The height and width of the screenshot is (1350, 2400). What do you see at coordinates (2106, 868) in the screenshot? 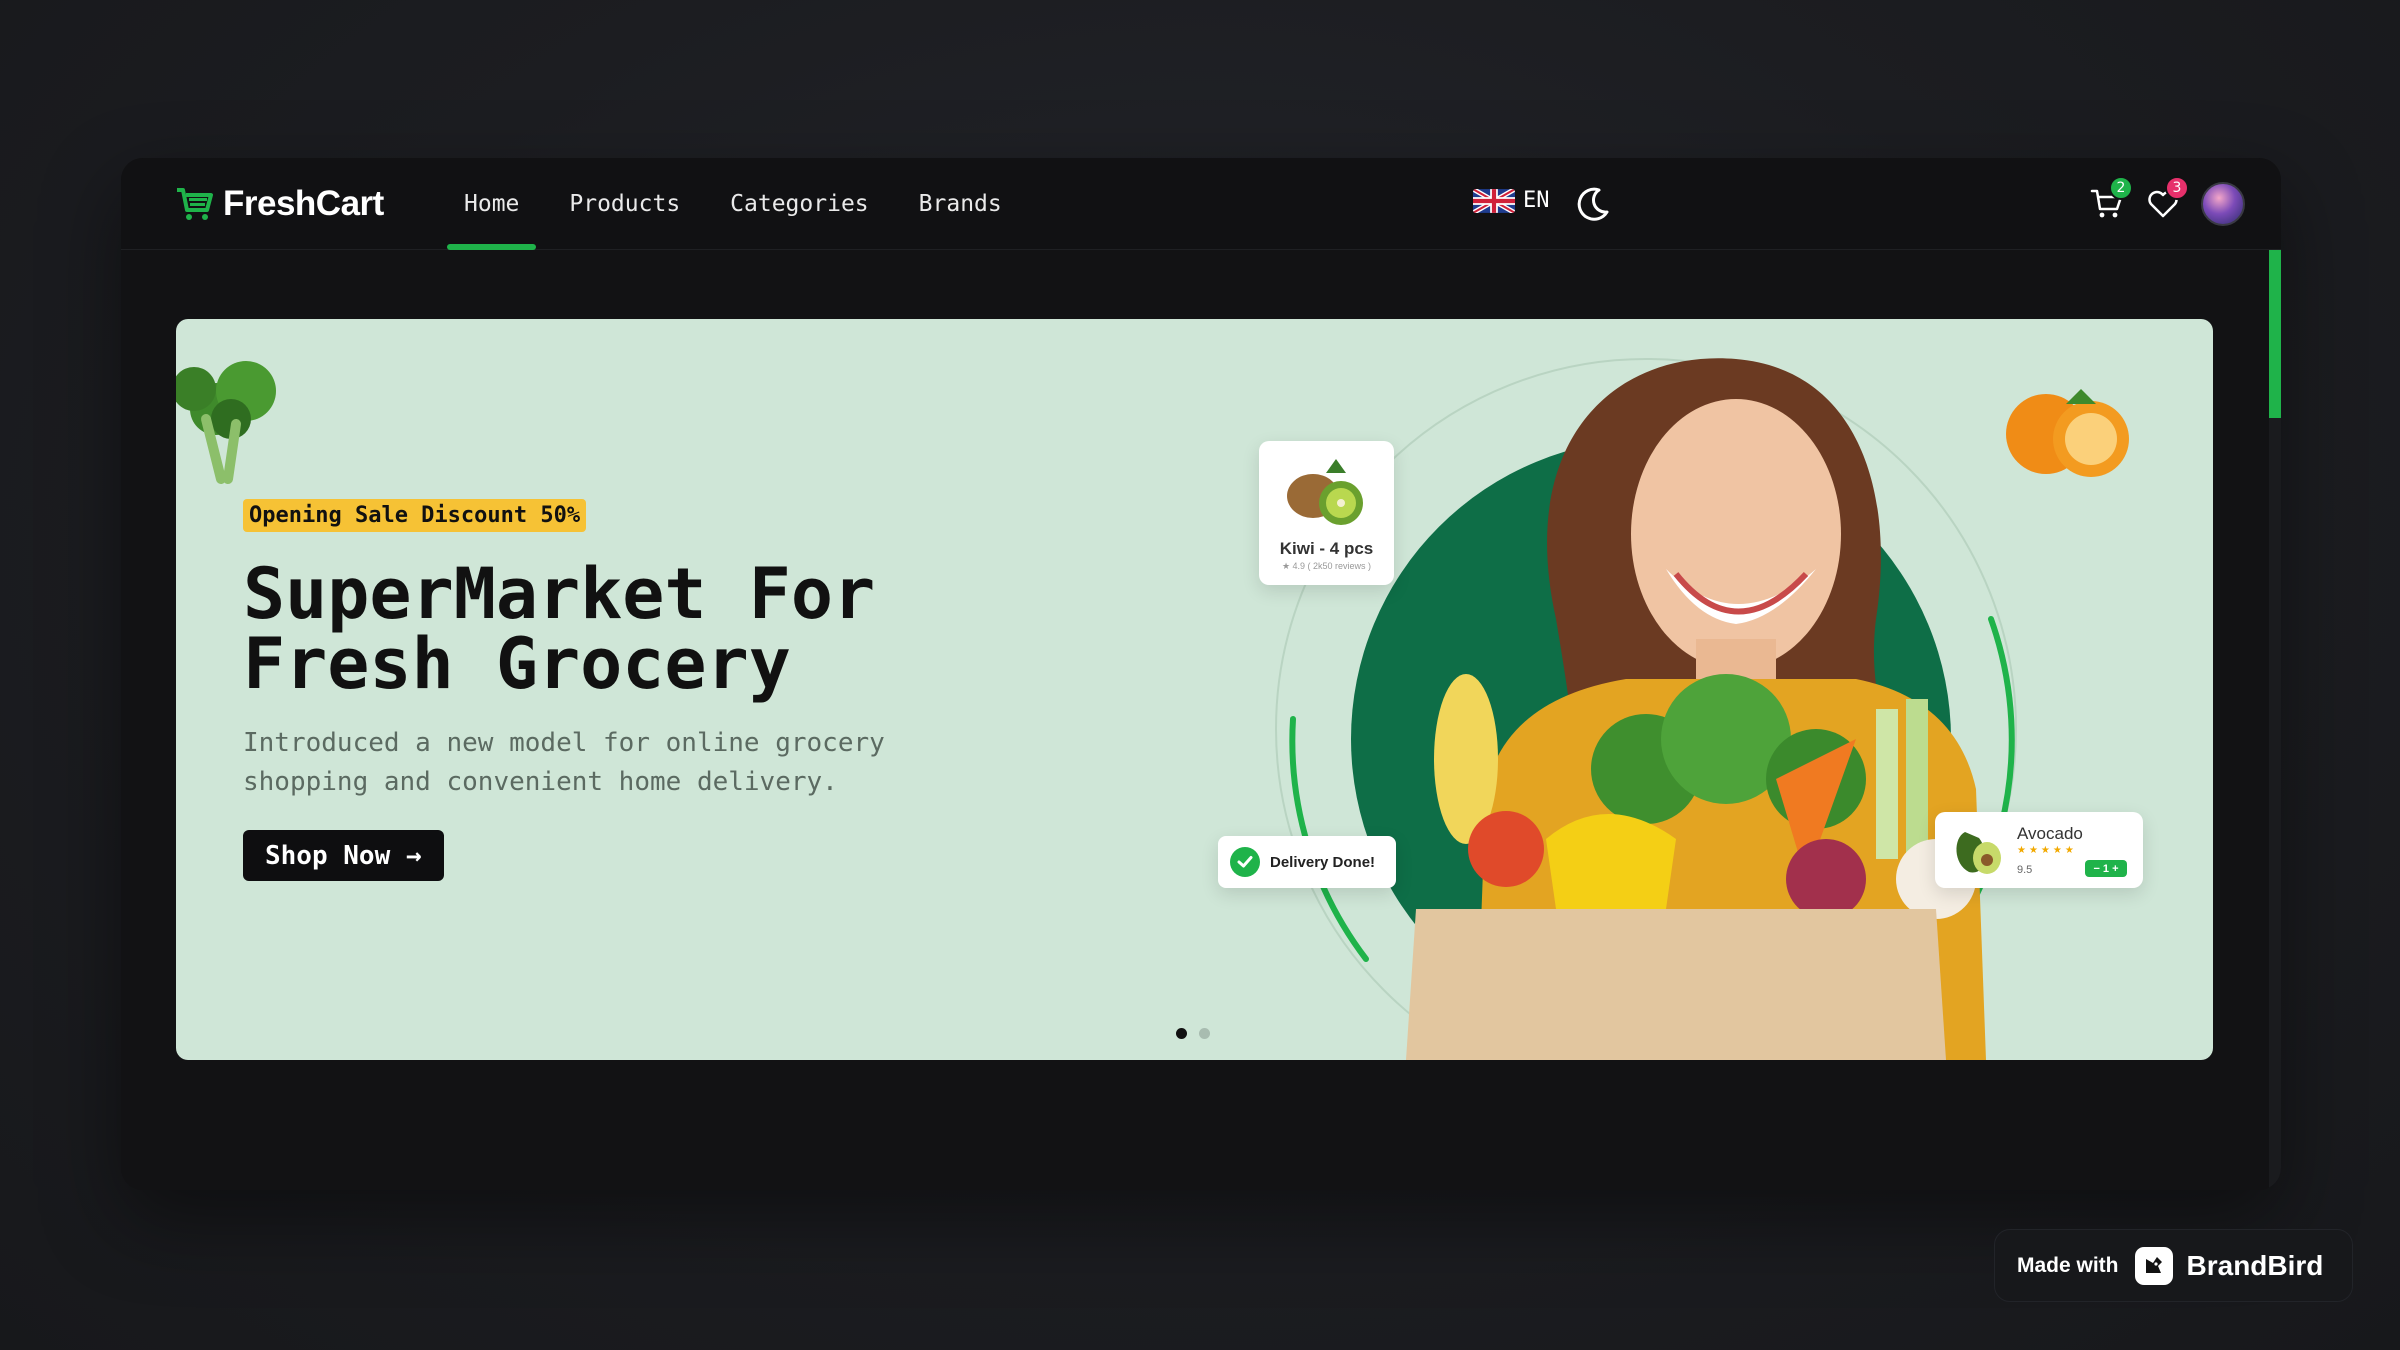
I see `quantity-stepper: − 1 +` at bounding box center [2106, 868].